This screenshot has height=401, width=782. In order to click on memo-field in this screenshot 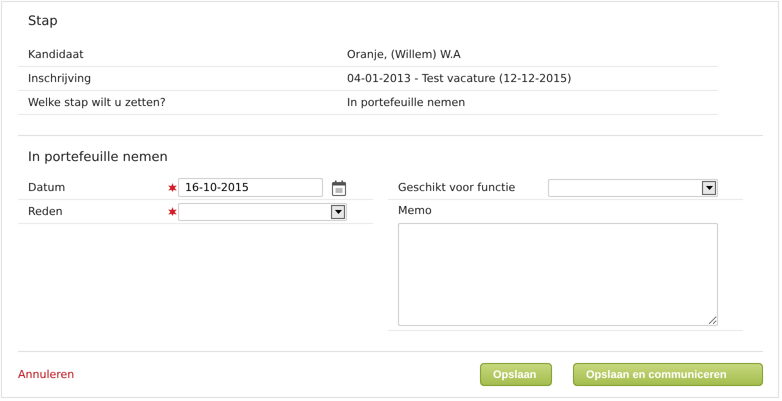, I will do `click(558, 274)`.